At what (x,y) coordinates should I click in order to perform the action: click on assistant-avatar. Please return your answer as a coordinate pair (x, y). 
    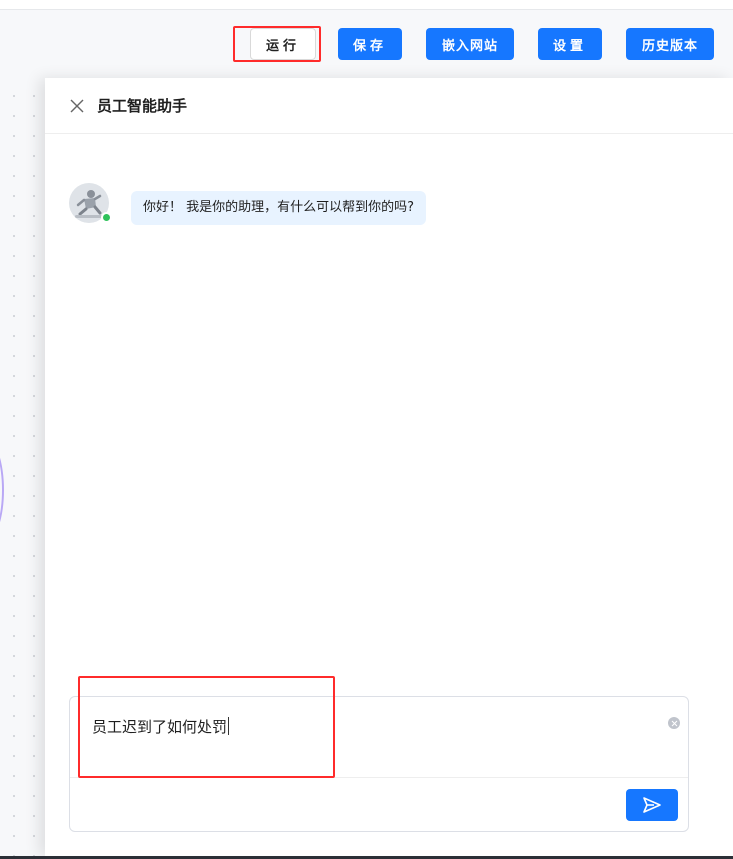
    Looking at the image, I should click on (90, 203).